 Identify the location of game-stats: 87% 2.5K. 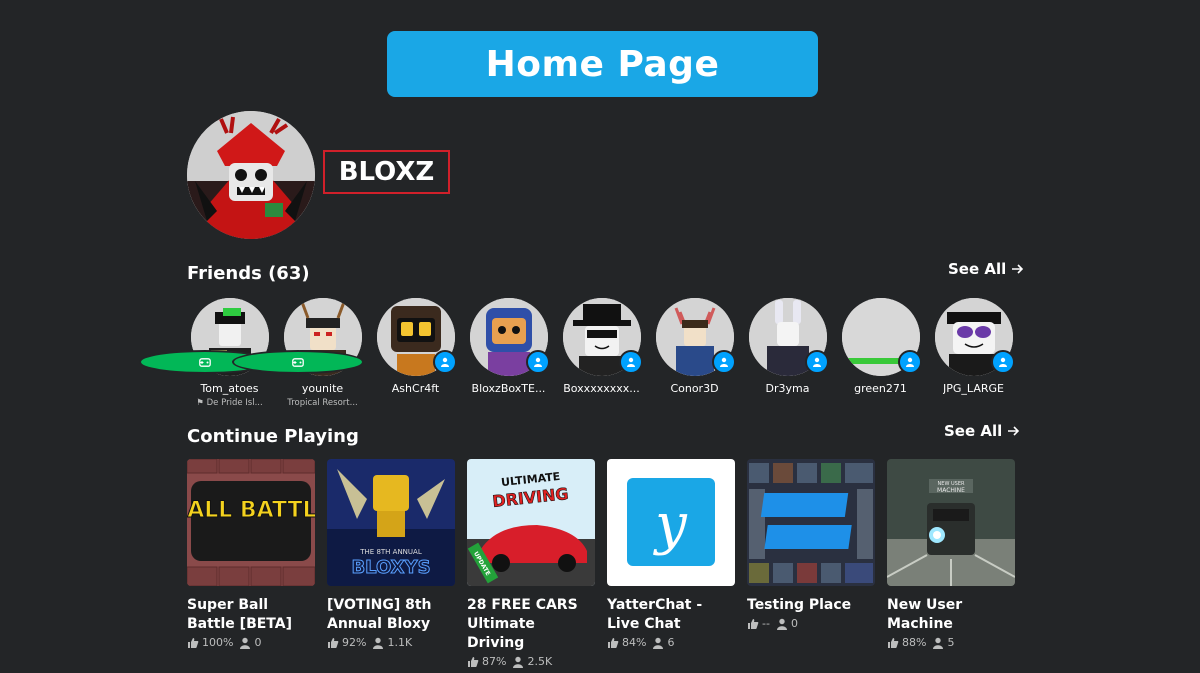
(531, 661).